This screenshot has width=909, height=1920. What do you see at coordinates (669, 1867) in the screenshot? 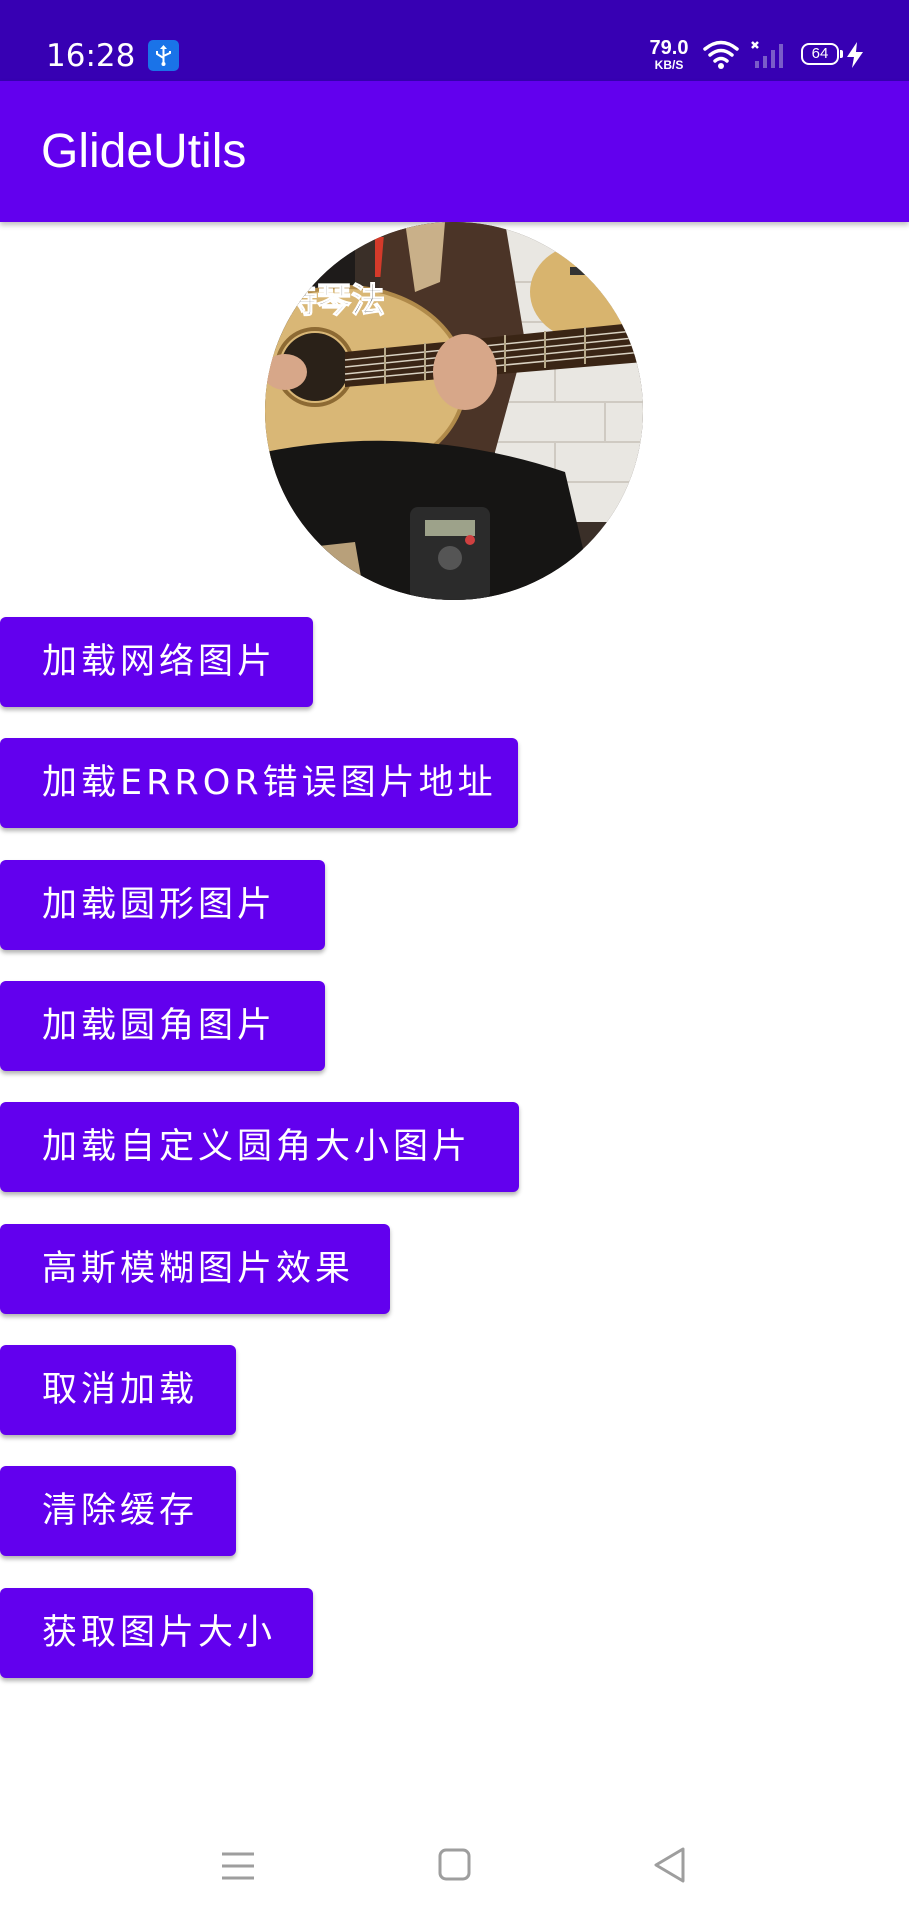
I see `back-icon` at bounding box center [669, 1867].